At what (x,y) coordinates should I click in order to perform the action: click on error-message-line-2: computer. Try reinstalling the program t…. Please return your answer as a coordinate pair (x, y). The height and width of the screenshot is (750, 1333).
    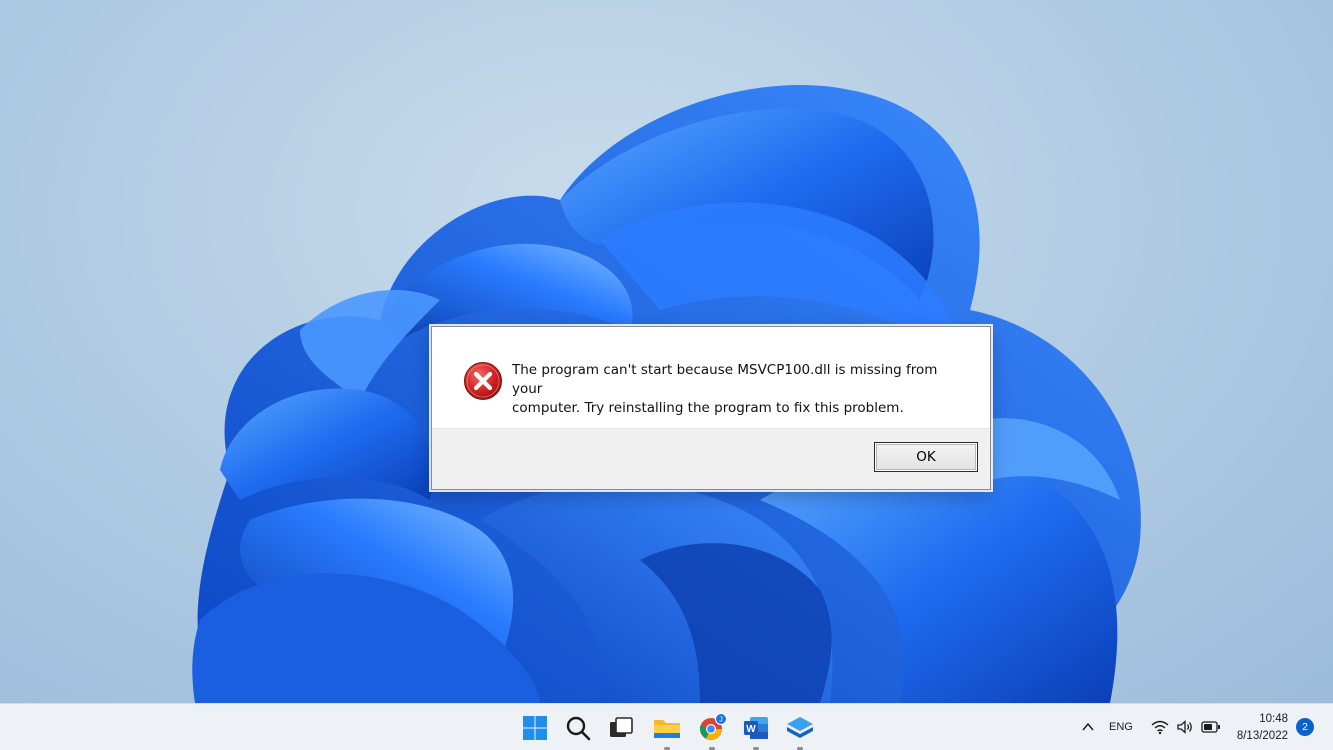
    Looking at the image, I should click on (708, 408).